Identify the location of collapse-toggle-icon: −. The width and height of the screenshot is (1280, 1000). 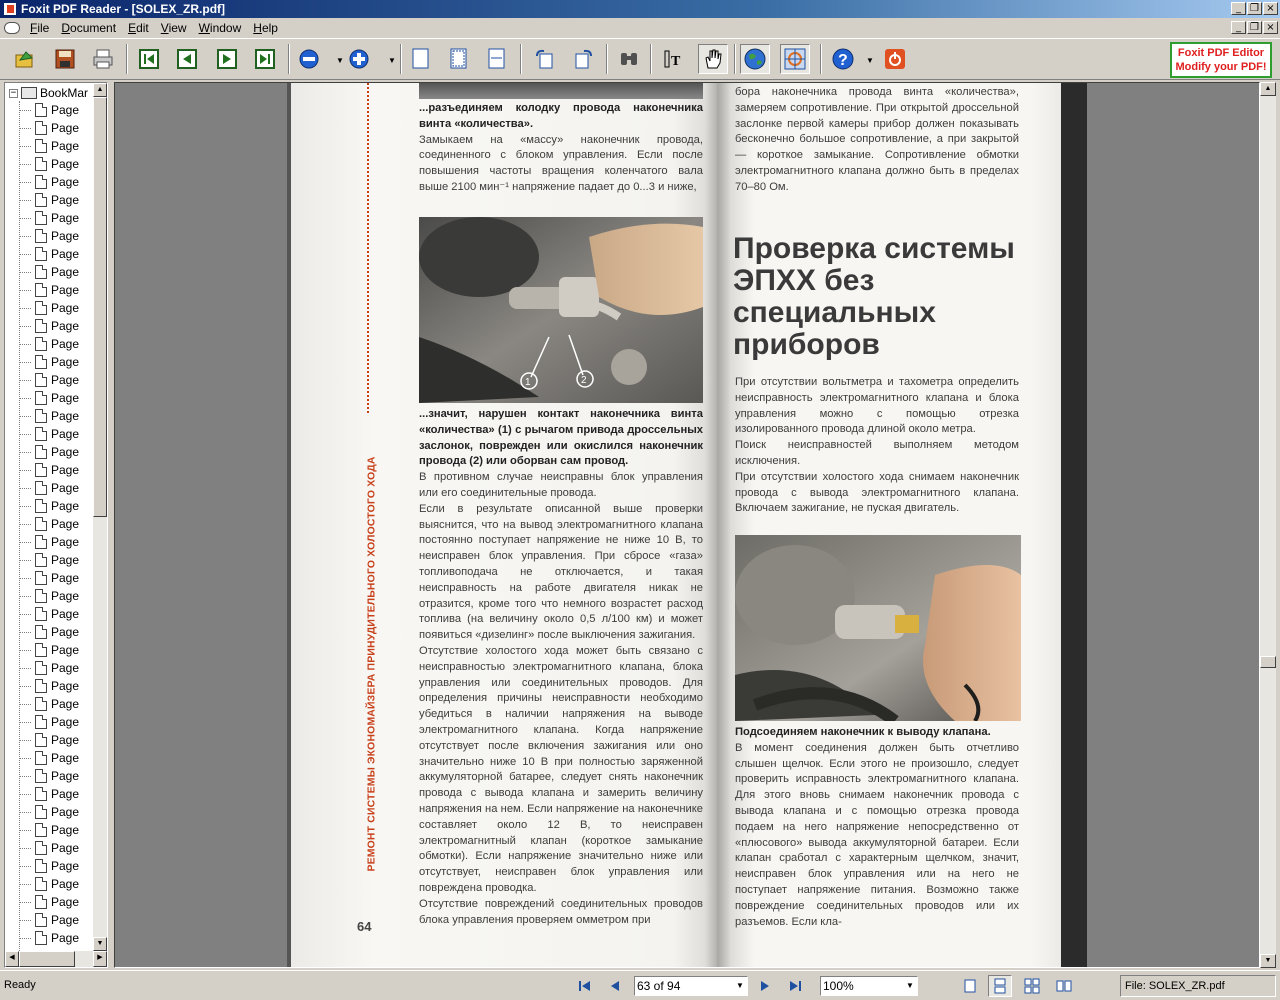
(13, 93).